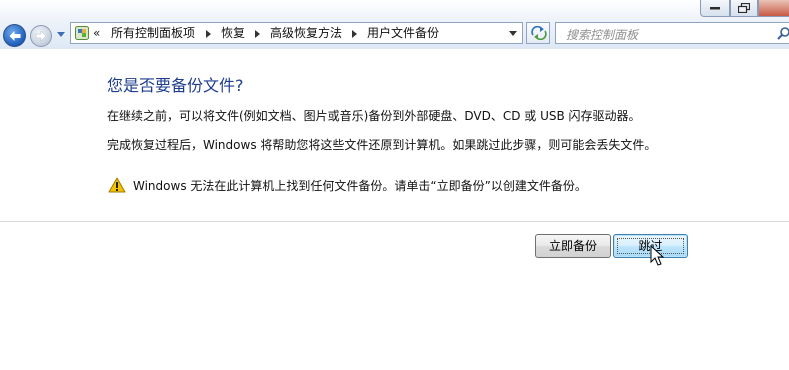 The image size is (789, 370). I want to click on refresh-icon, so click(539, 33).